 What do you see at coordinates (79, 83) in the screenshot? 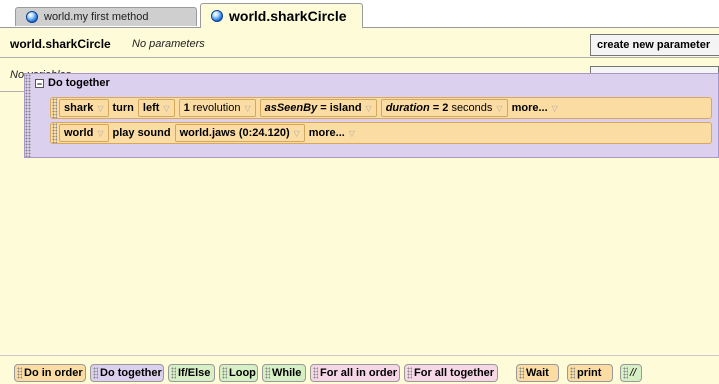
I see `do-together-label: Do together` at bounding box center [79, 83].